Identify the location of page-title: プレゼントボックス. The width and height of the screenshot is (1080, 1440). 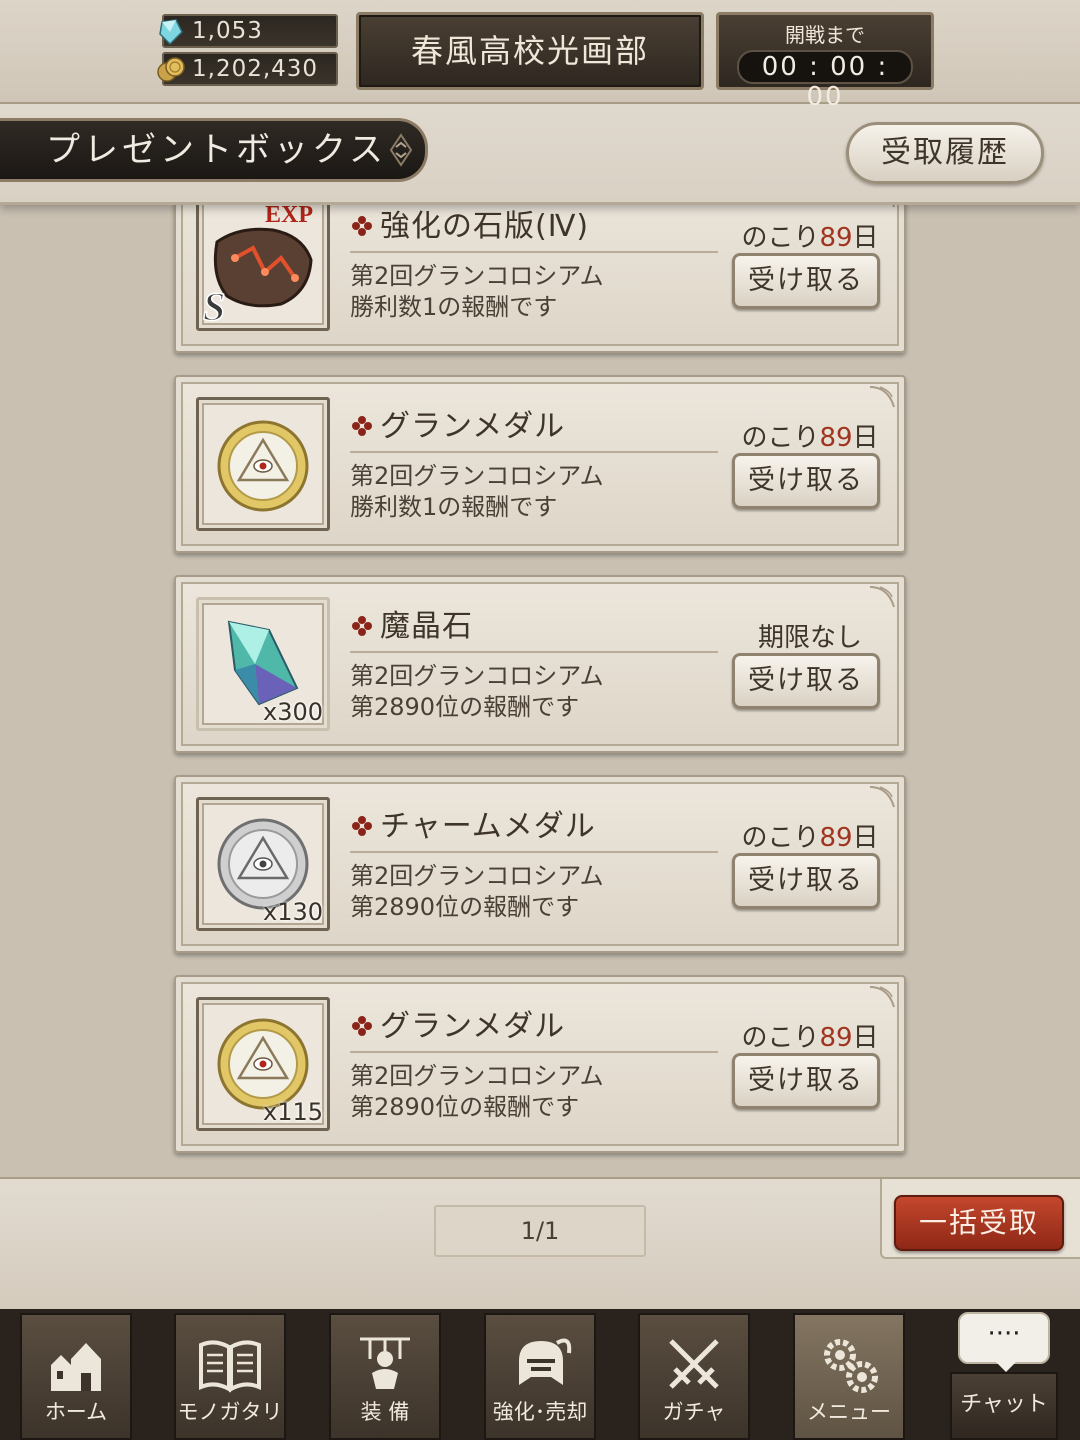
(214, 150).